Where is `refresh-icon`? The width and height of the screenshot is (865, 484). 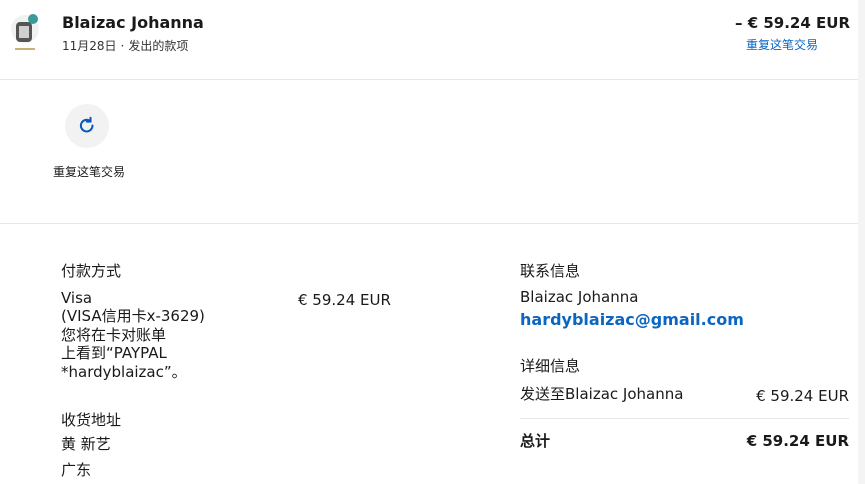
refresh-icon is located at coordinates (86, 124).